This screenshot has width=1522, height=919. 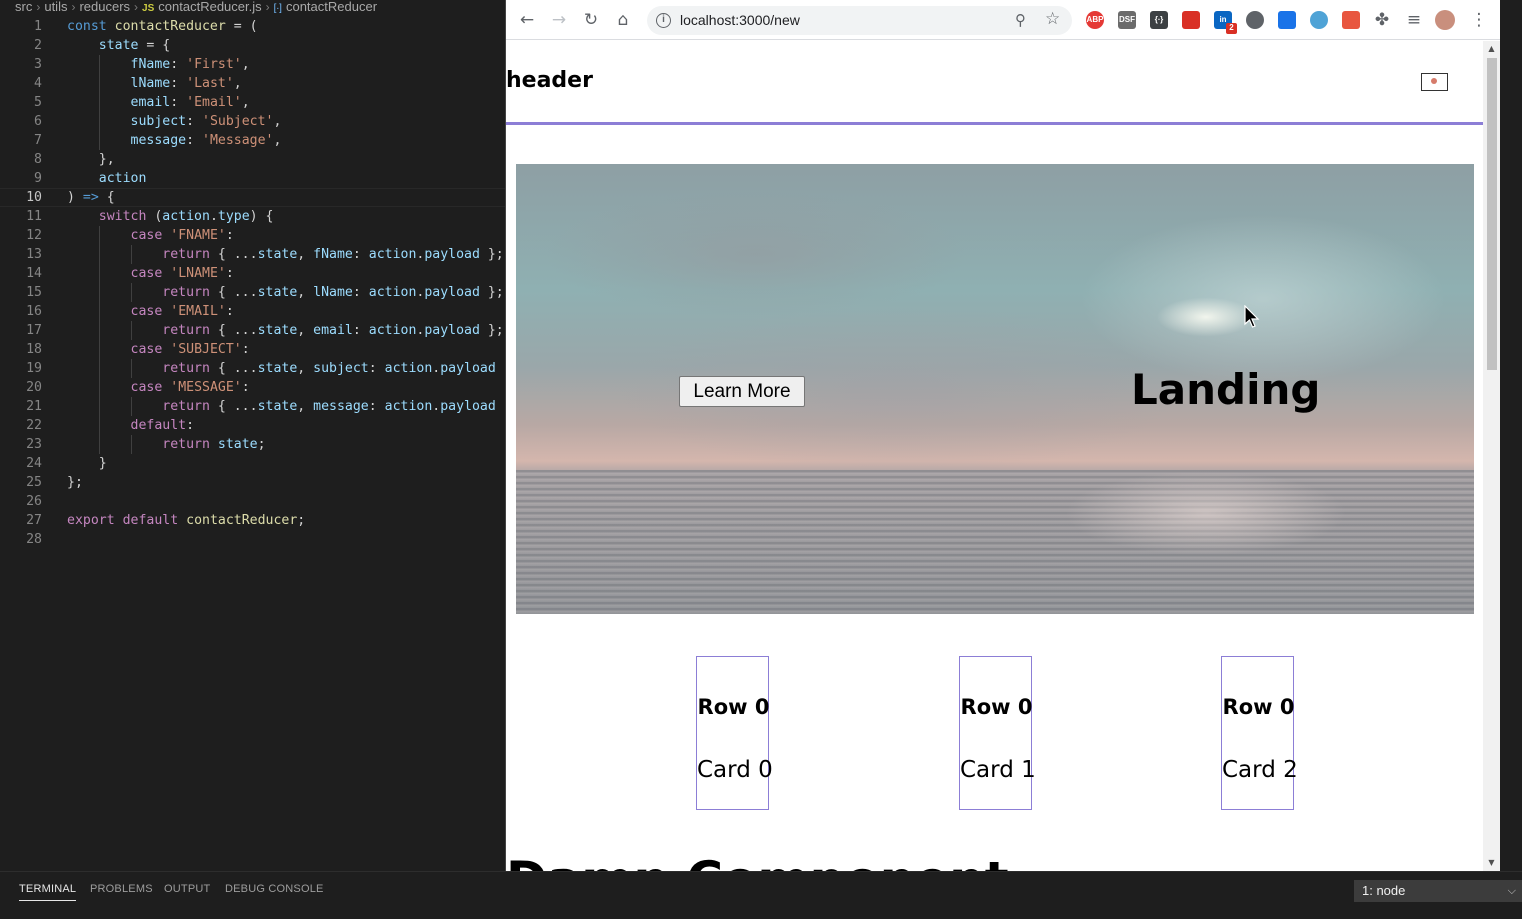 What do you see at coordinates (252, 140) in the screenshot?
I see `code-line: 7 message: 'Message',` at bounding box center [252, 140].